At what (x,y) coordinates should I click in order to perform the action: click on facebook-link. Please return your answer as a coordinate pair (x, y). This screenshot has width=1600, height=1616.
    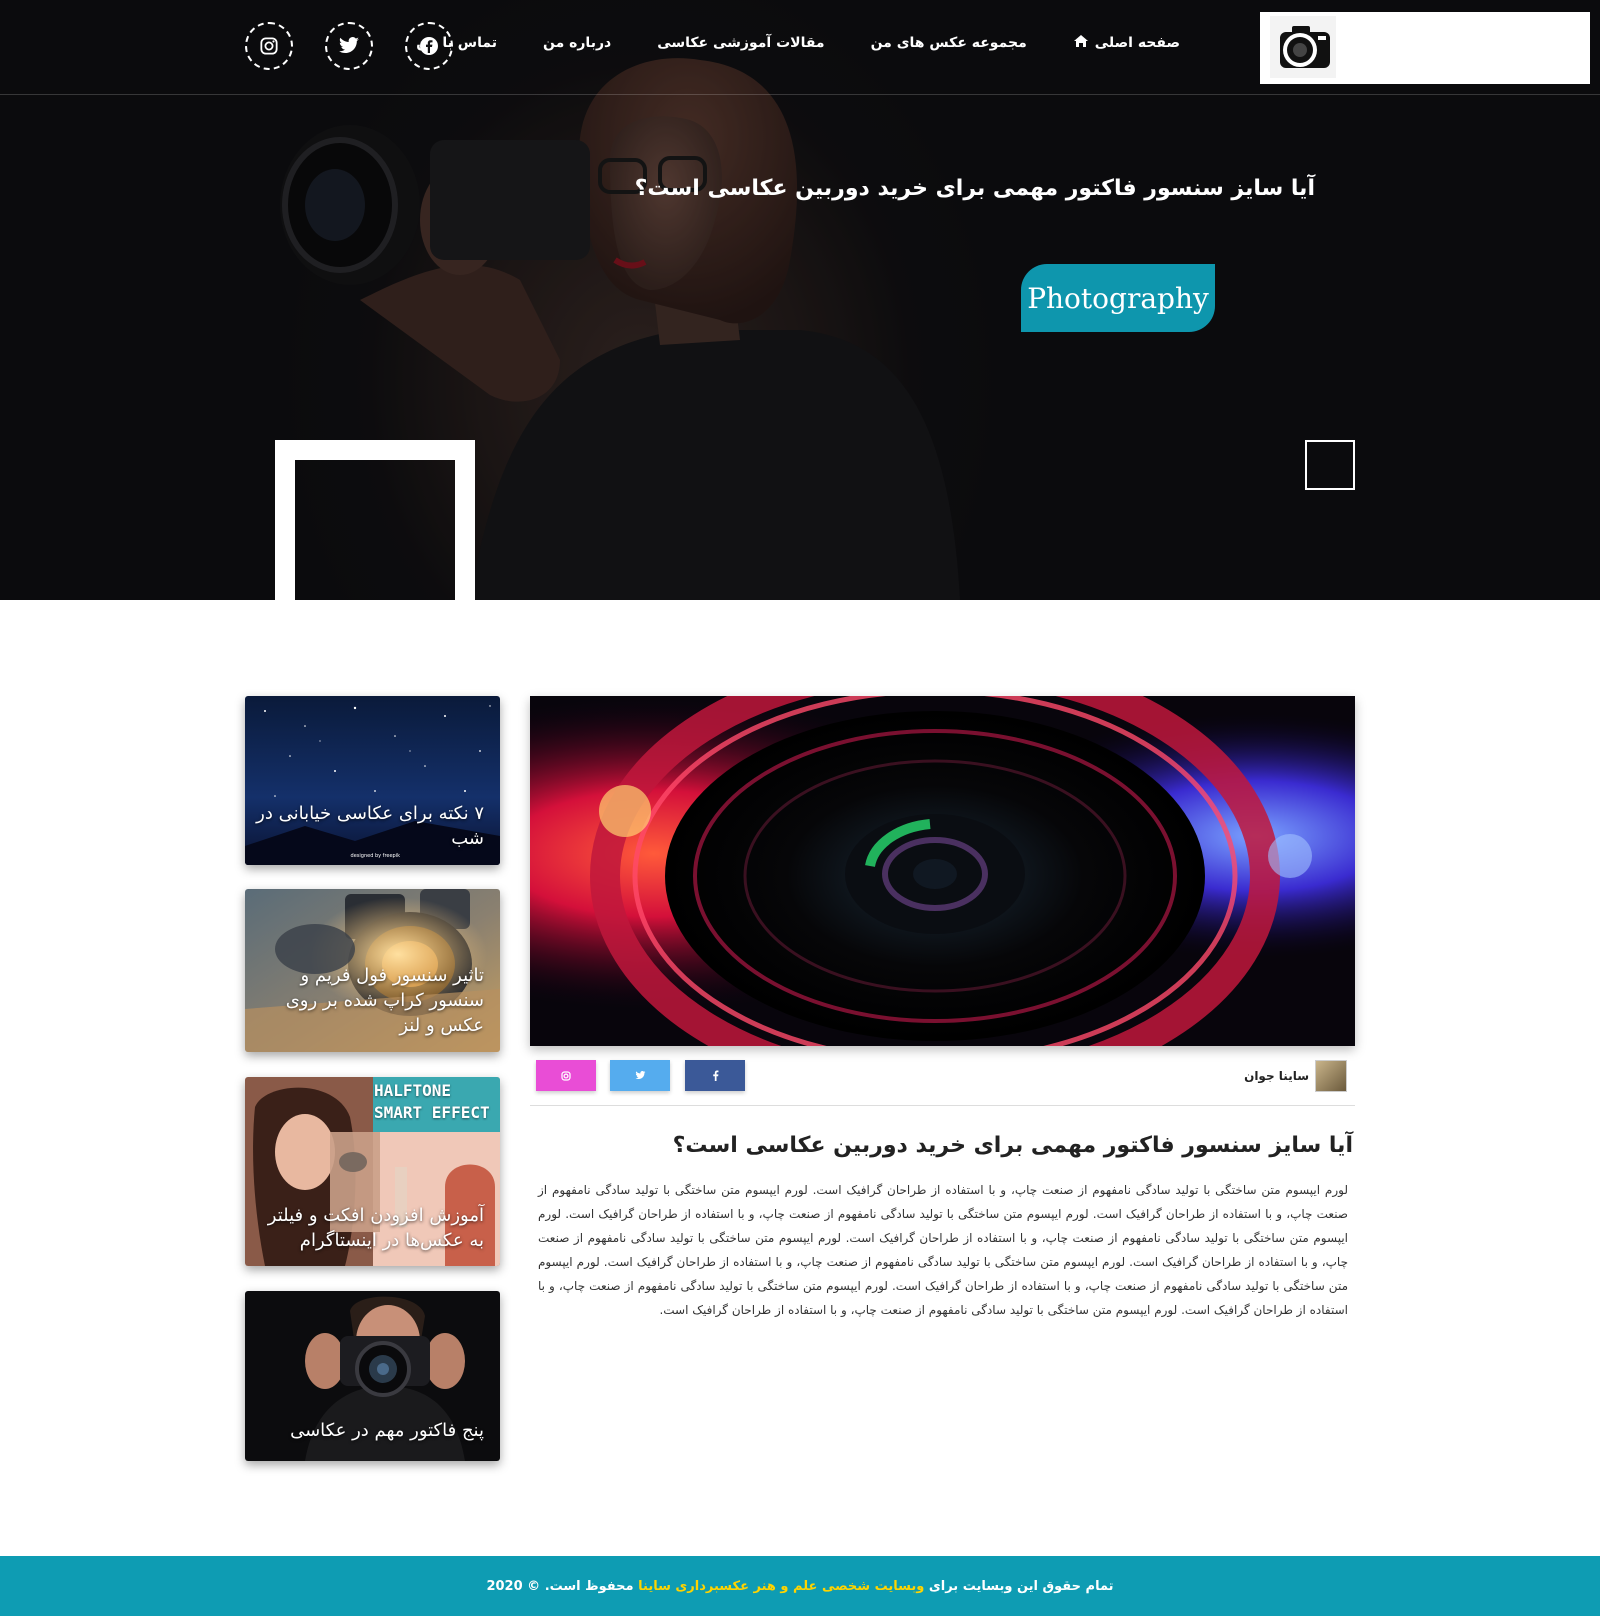
    Looking at the image, I should click on (429, 46).